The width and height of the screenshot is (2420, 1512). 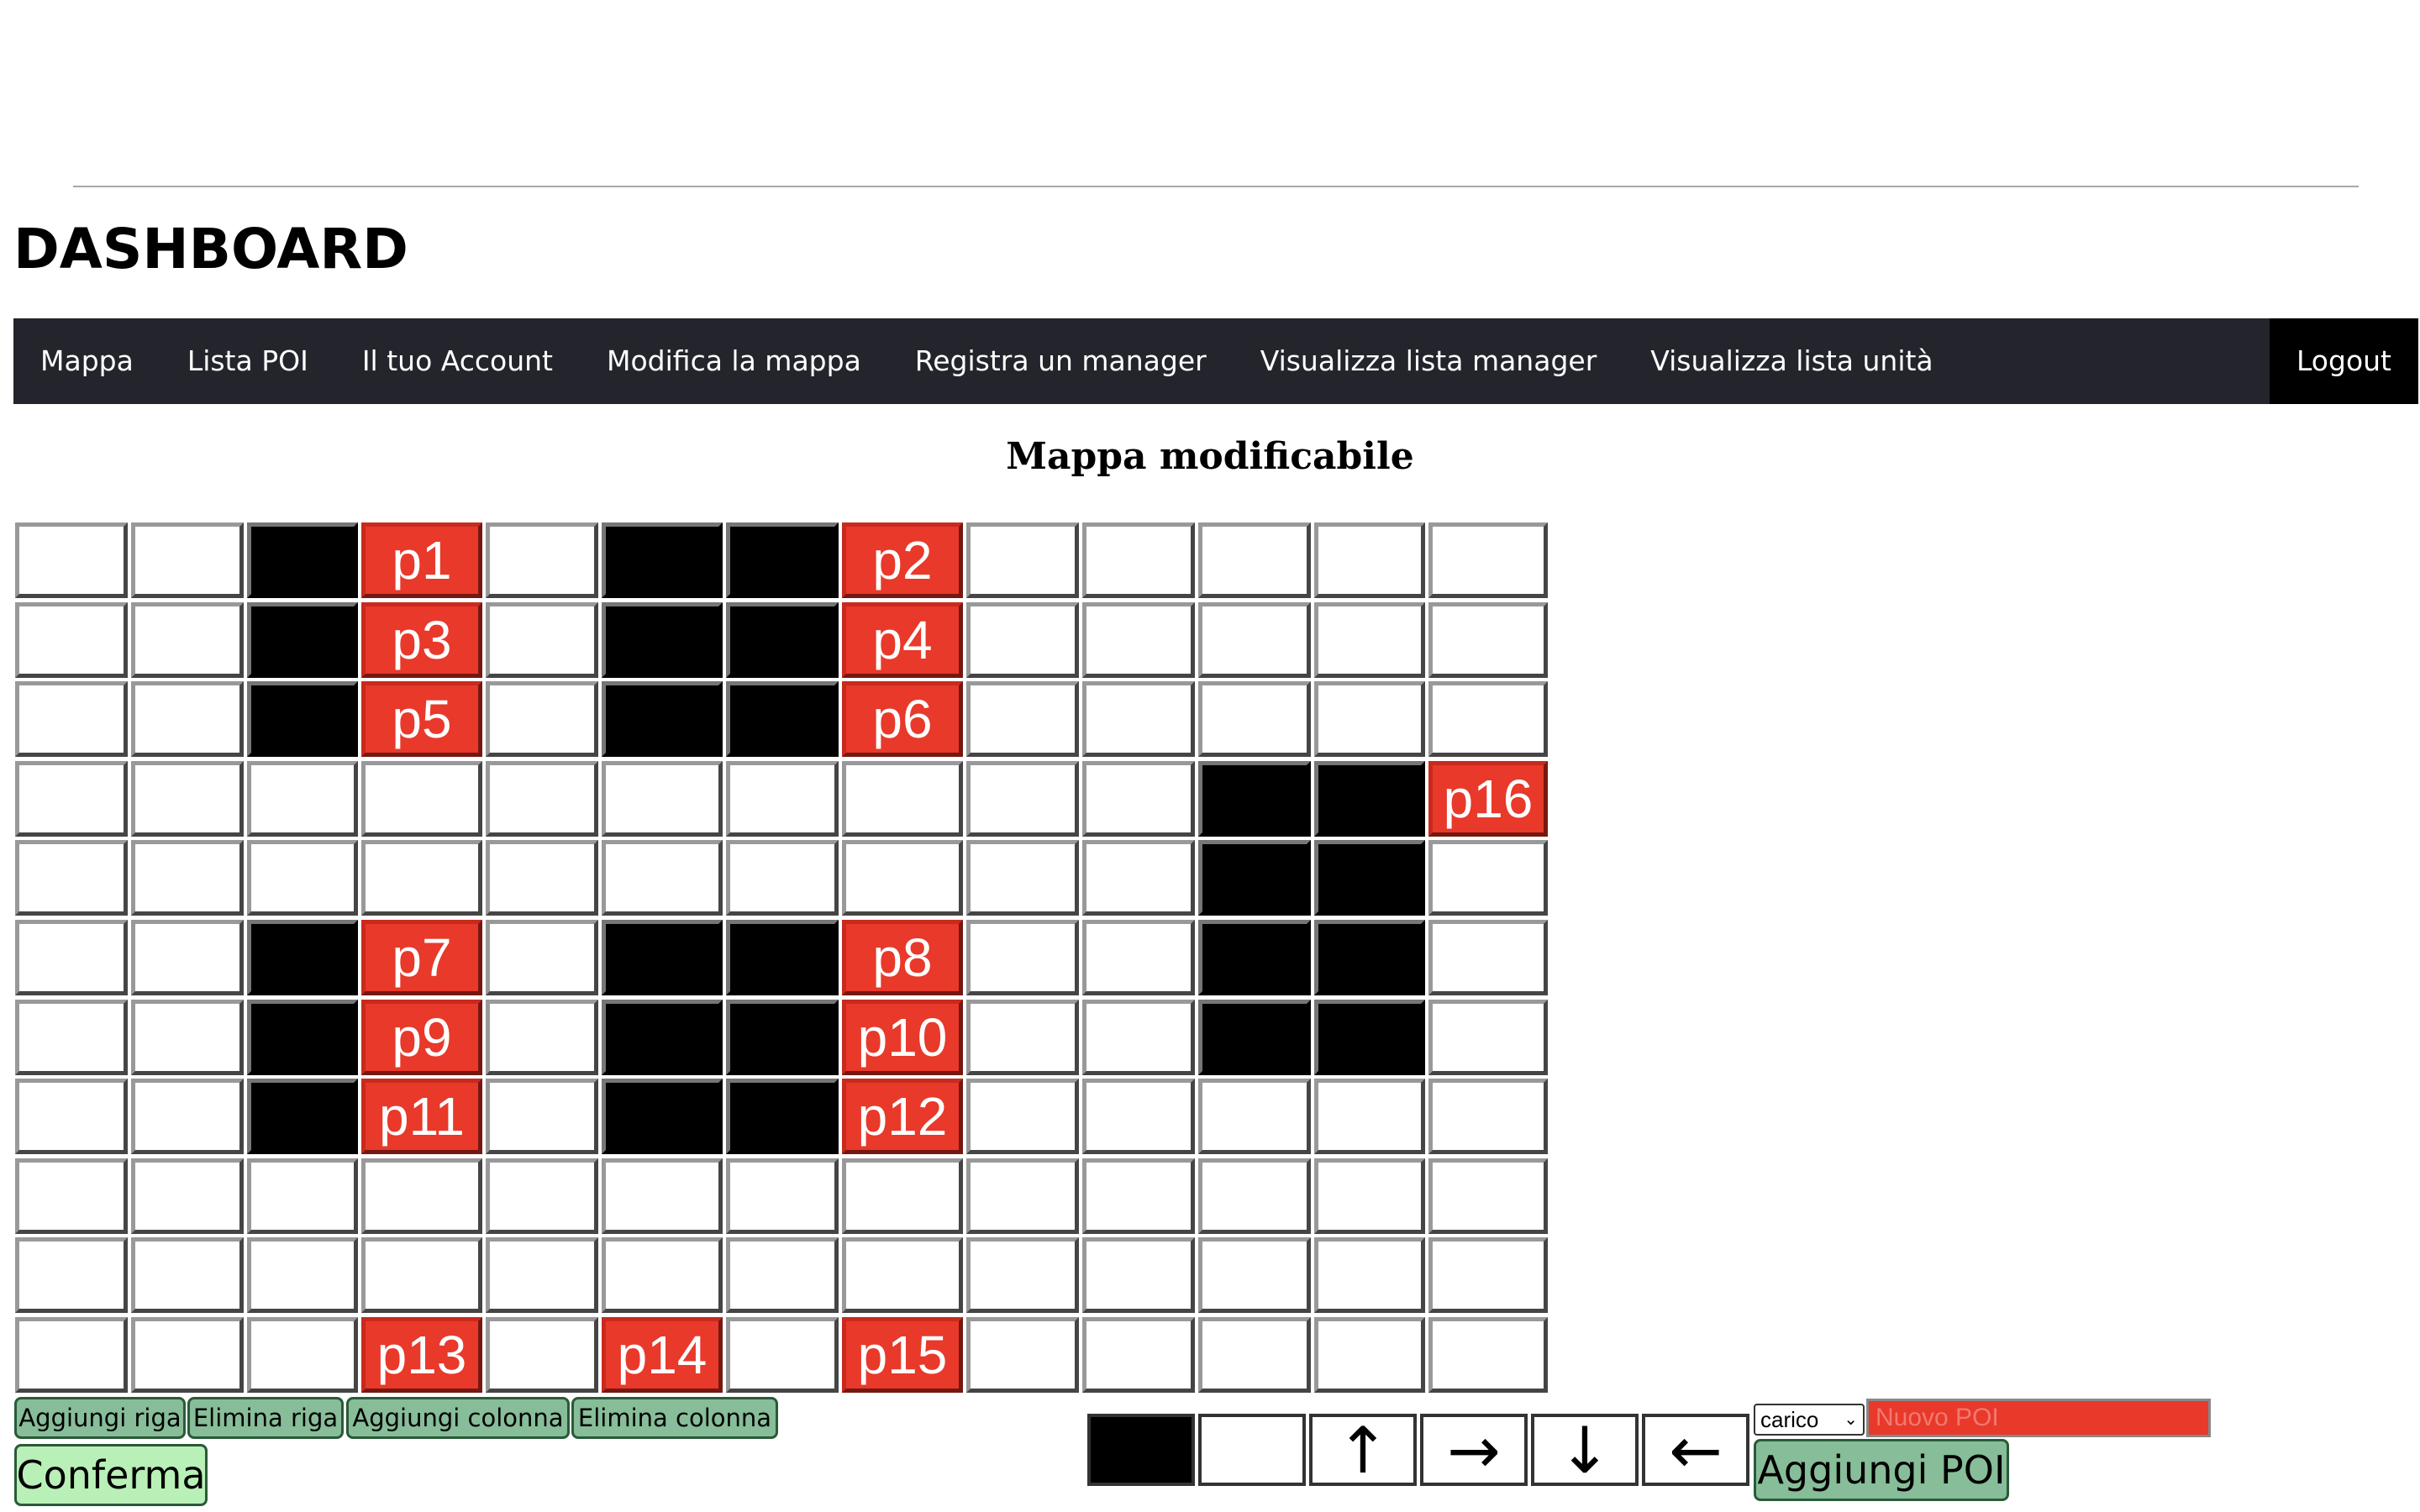 I want to click on black-cell-tool, so click(x=1141, y=1450).